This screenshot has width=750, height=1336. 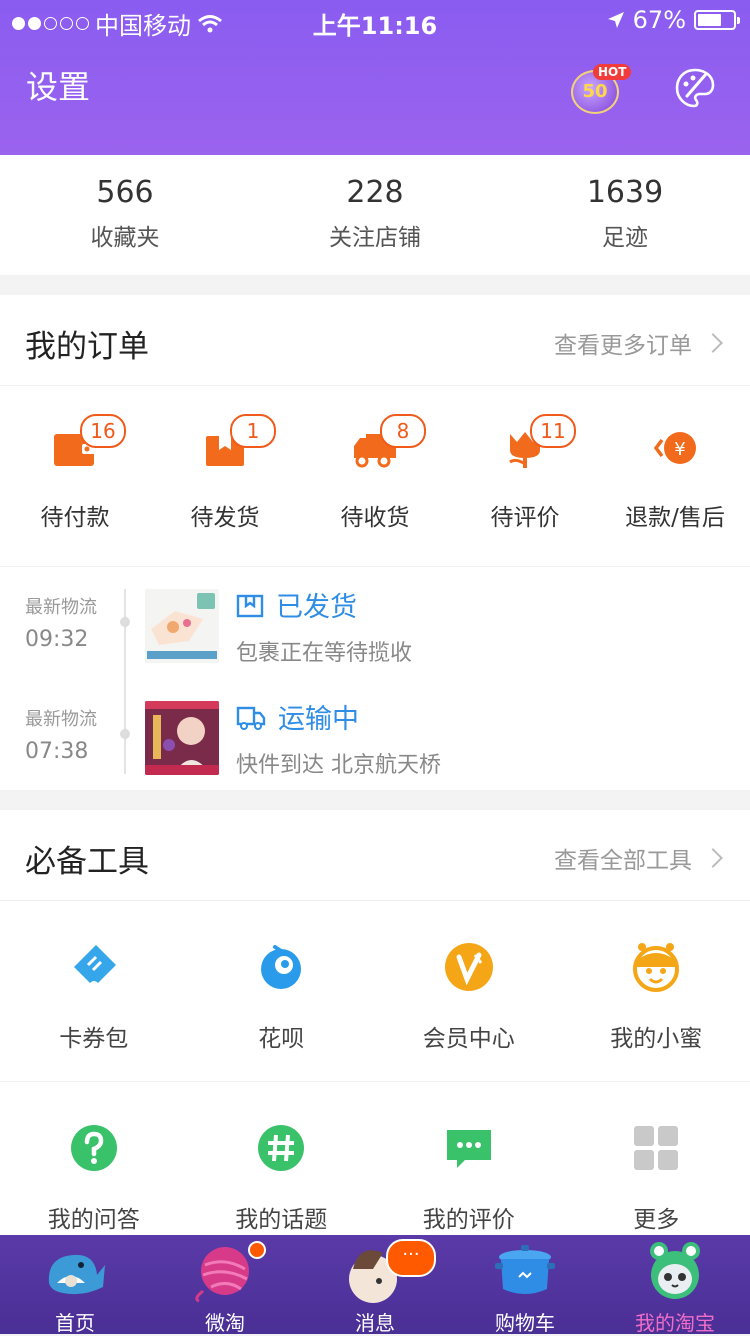 What do you see at coordinates (625, 215) in the screenshot?
I see `stat-footprints: 1639 足迹` at bounding box center [625, 215].